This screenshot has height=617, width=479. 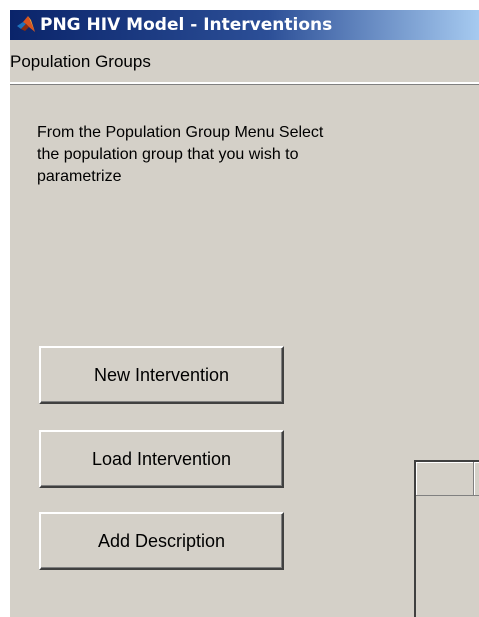 What do you see at coordinates (186, 25) in the screenshot?
I see `window-title: PNG HIV Model - Interventions` at bounding box center [186, 25].